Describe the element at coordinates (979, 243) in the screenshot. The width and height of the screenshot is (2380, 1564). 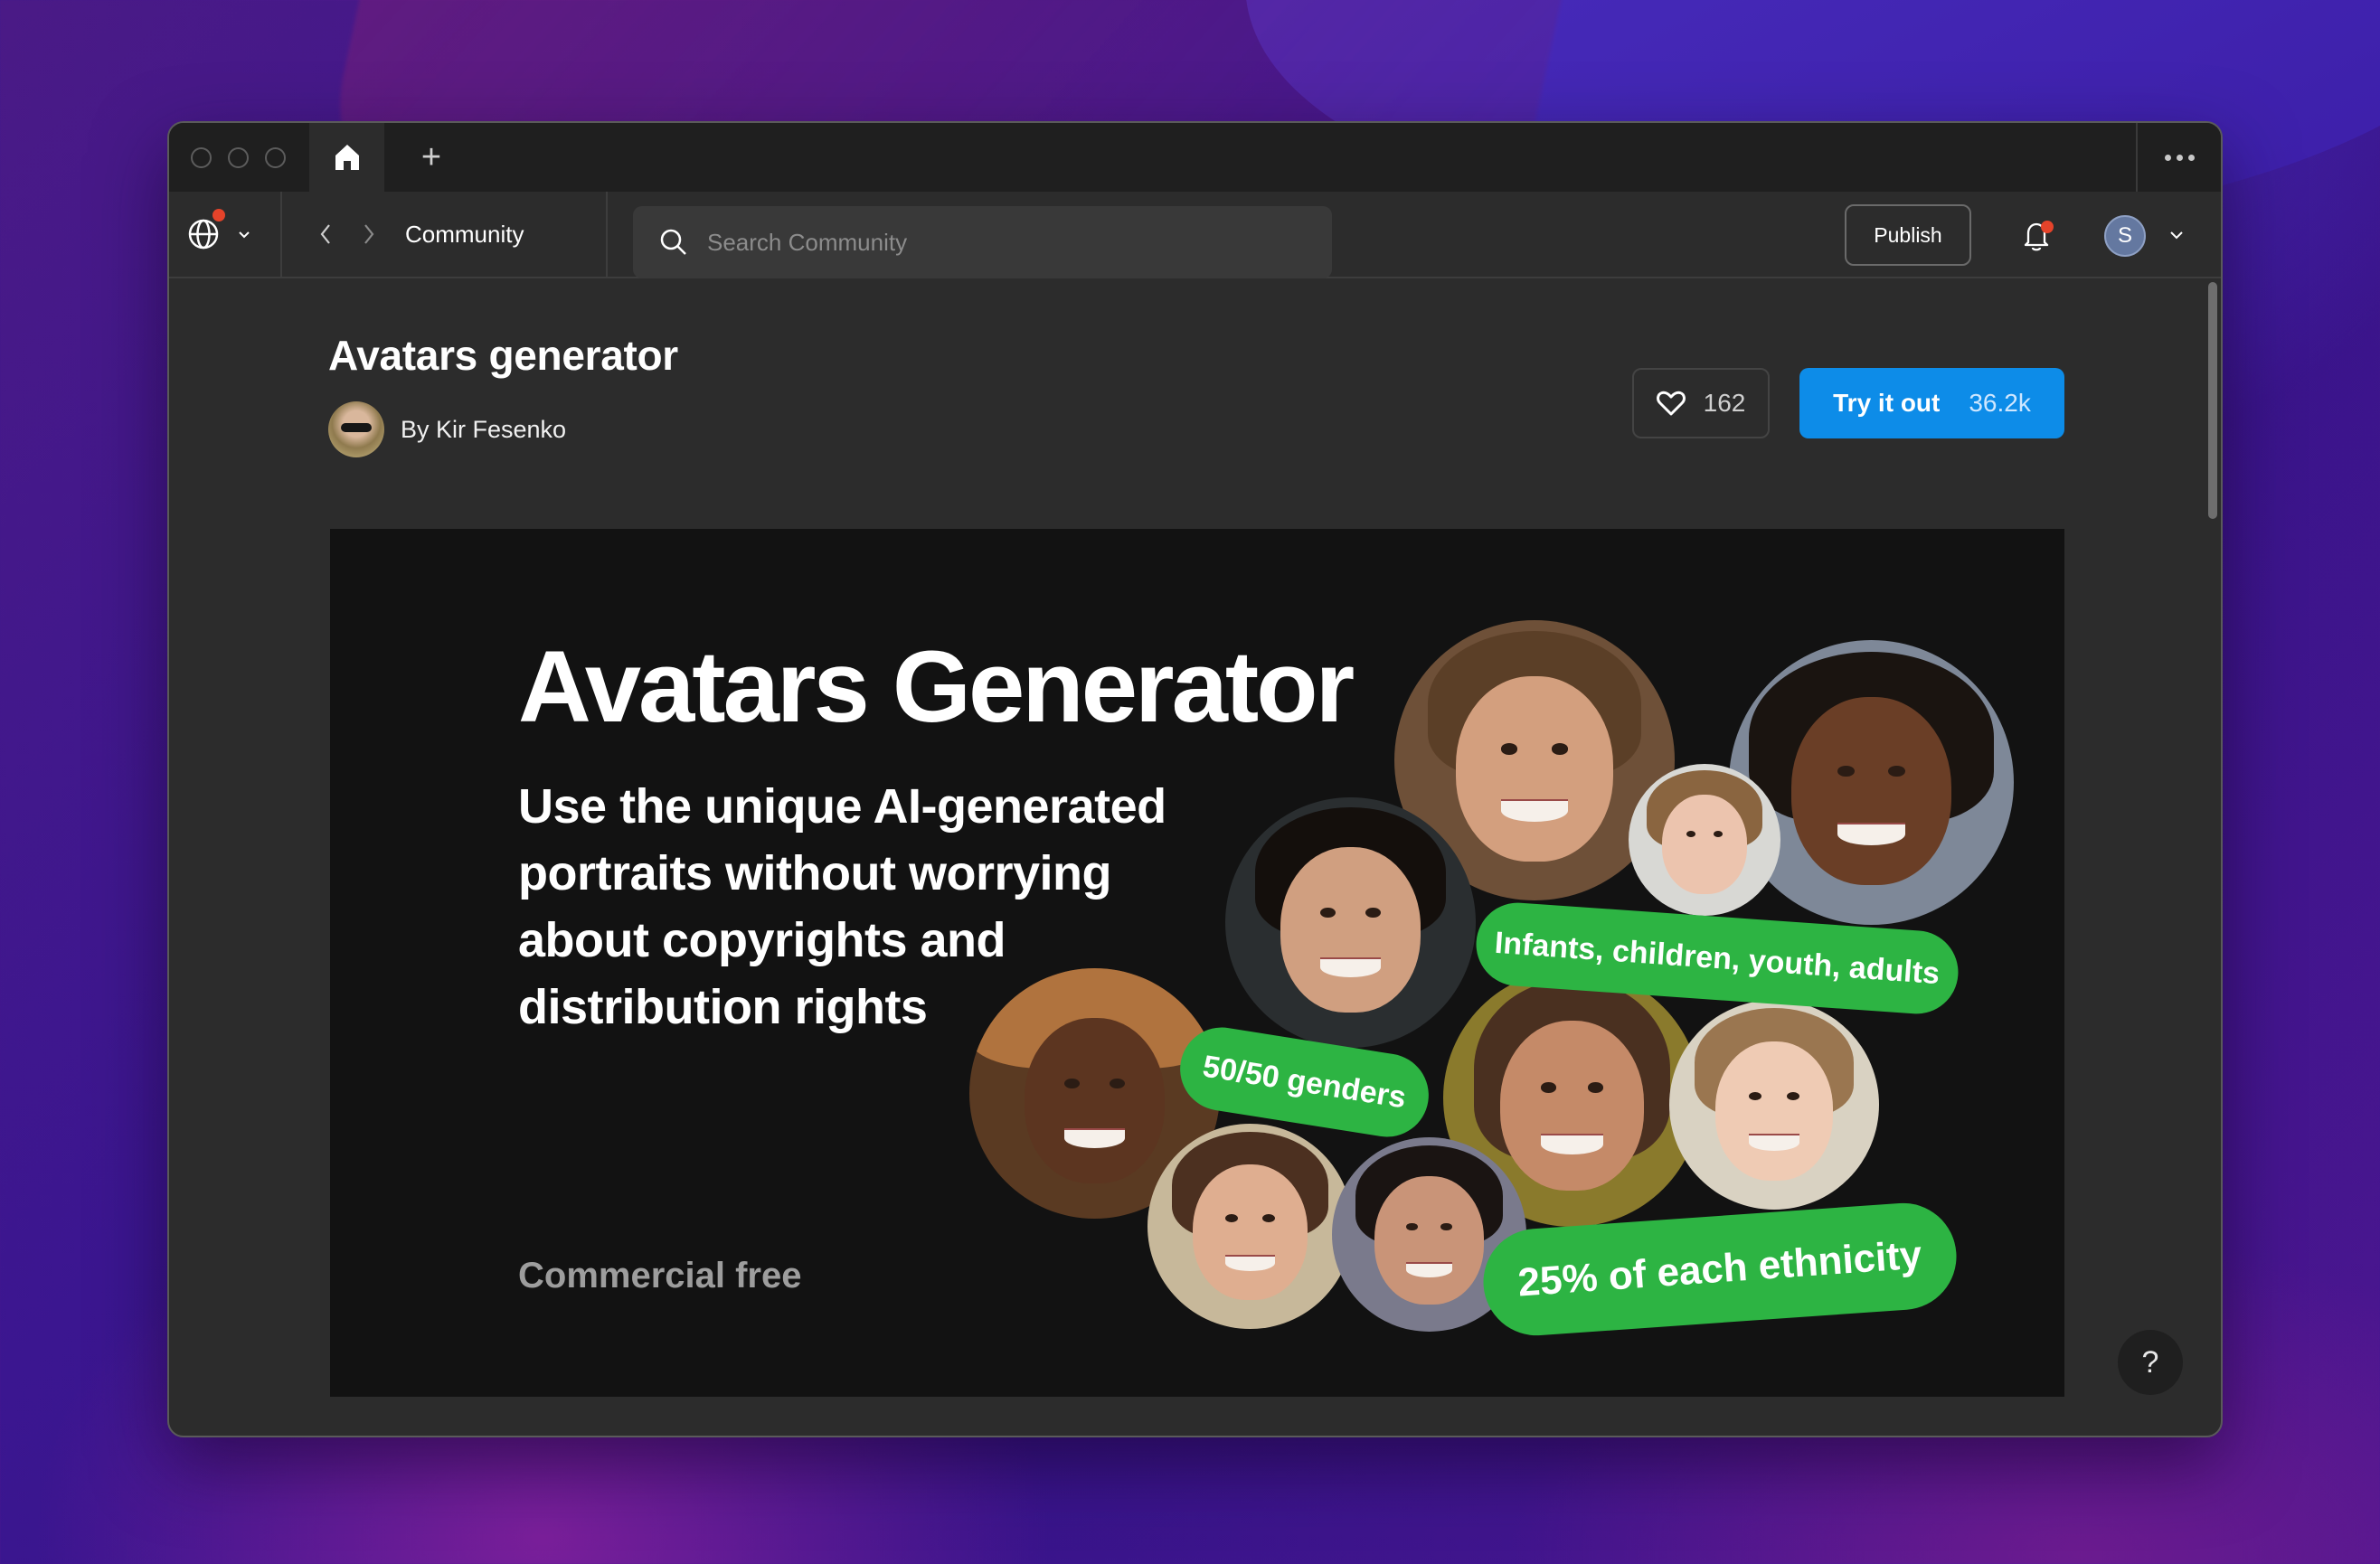
I see `search-input` at that location.